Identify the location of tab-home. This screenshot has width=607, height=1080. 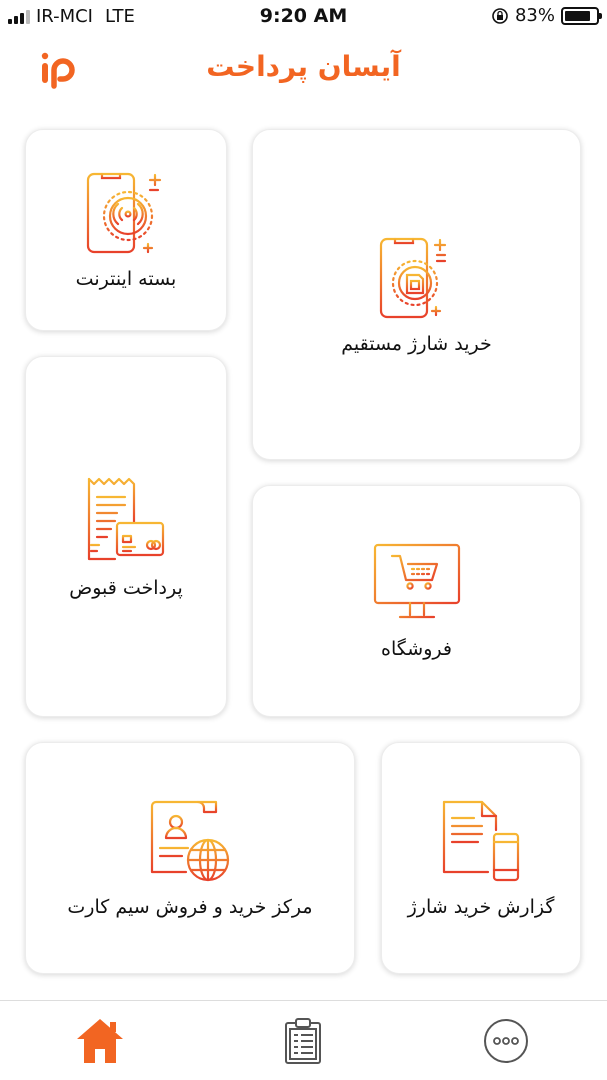
(100, 1041).